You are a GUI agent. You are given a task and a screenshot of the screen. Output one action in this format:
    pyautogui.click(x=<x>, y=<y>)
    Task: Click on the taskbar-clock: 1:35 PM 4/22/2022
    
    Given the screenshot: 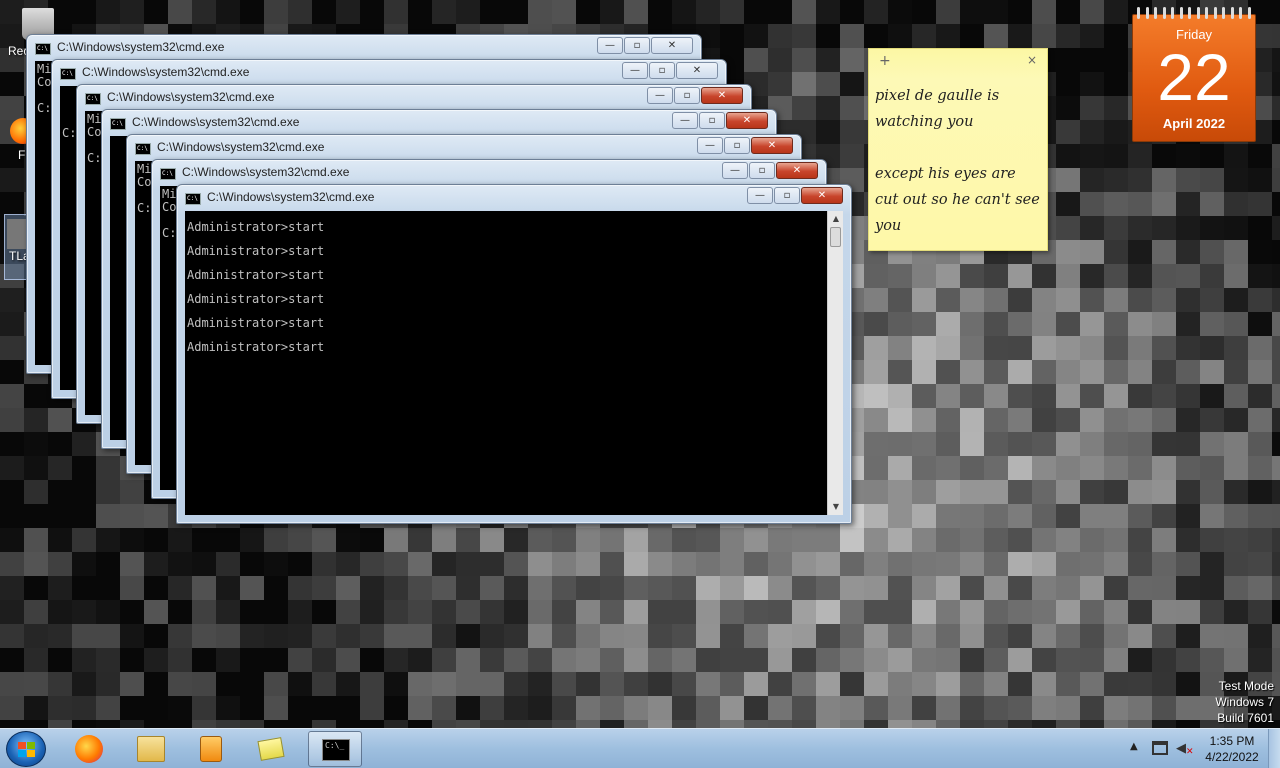 What is the action you would take?
    pyautogui.click(x=1232, y=749)
    